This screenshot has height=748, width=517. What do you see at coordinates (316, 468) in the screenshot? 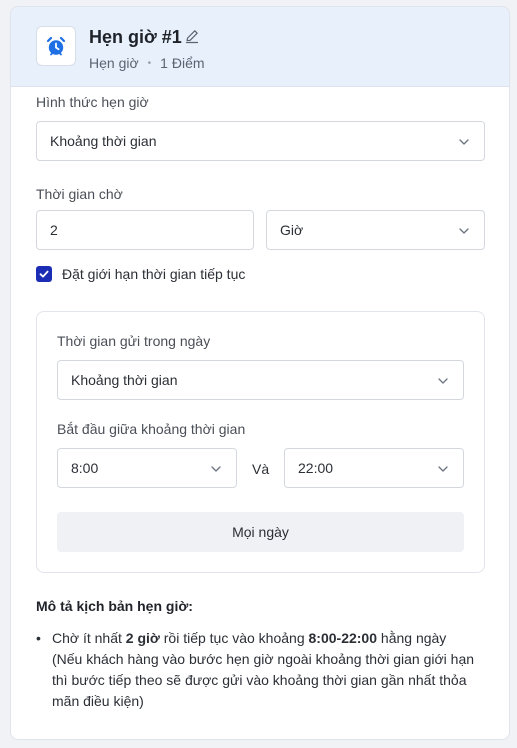
I see `range-end-value: 22:00` at bounding box center [316, 468].